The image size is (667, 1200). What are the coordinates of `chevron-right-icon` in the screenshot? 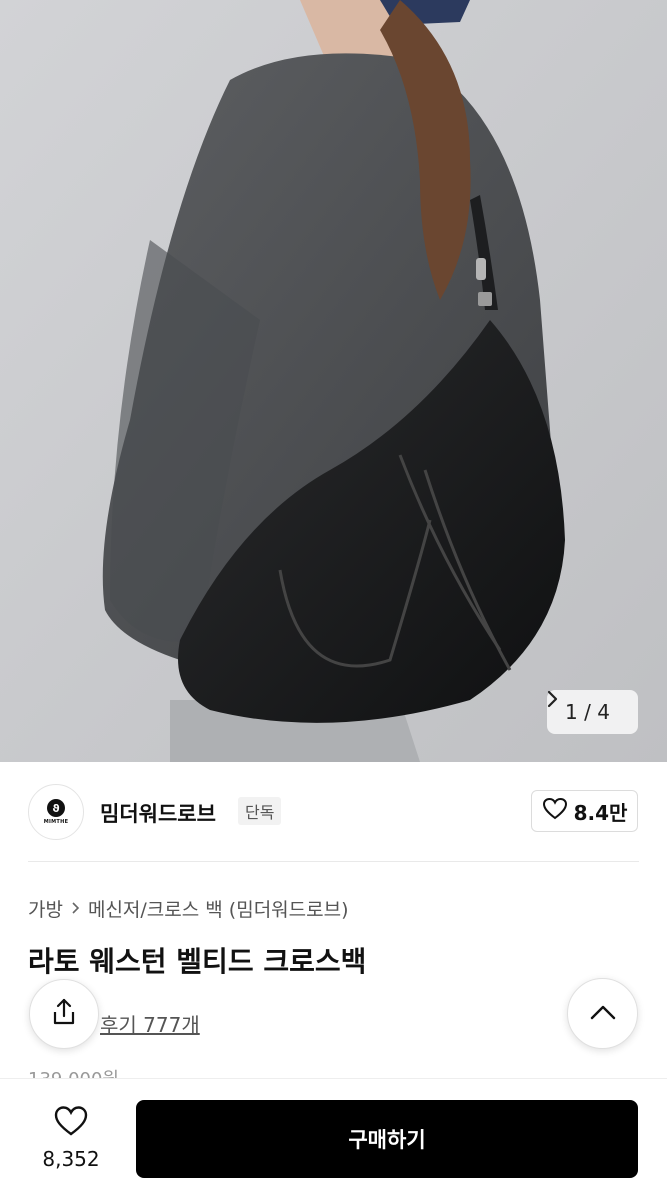 It's located at (75, 909).